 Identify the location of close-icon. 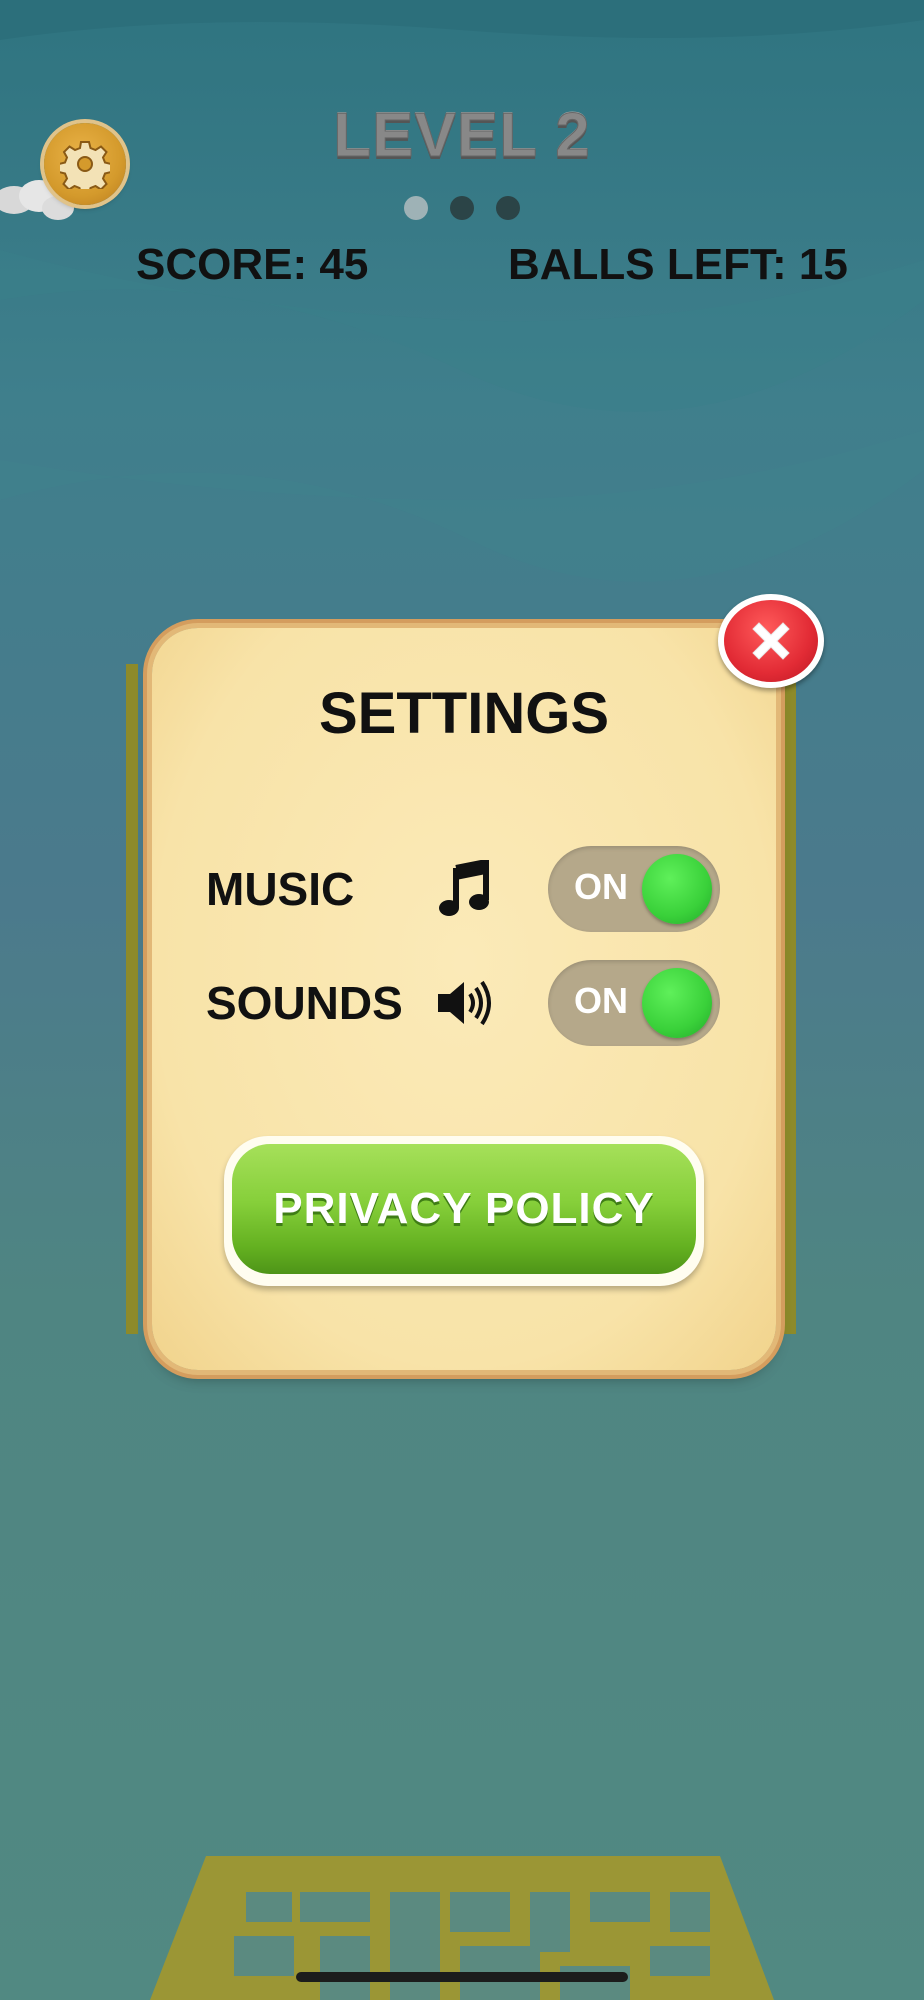
(771, 641).